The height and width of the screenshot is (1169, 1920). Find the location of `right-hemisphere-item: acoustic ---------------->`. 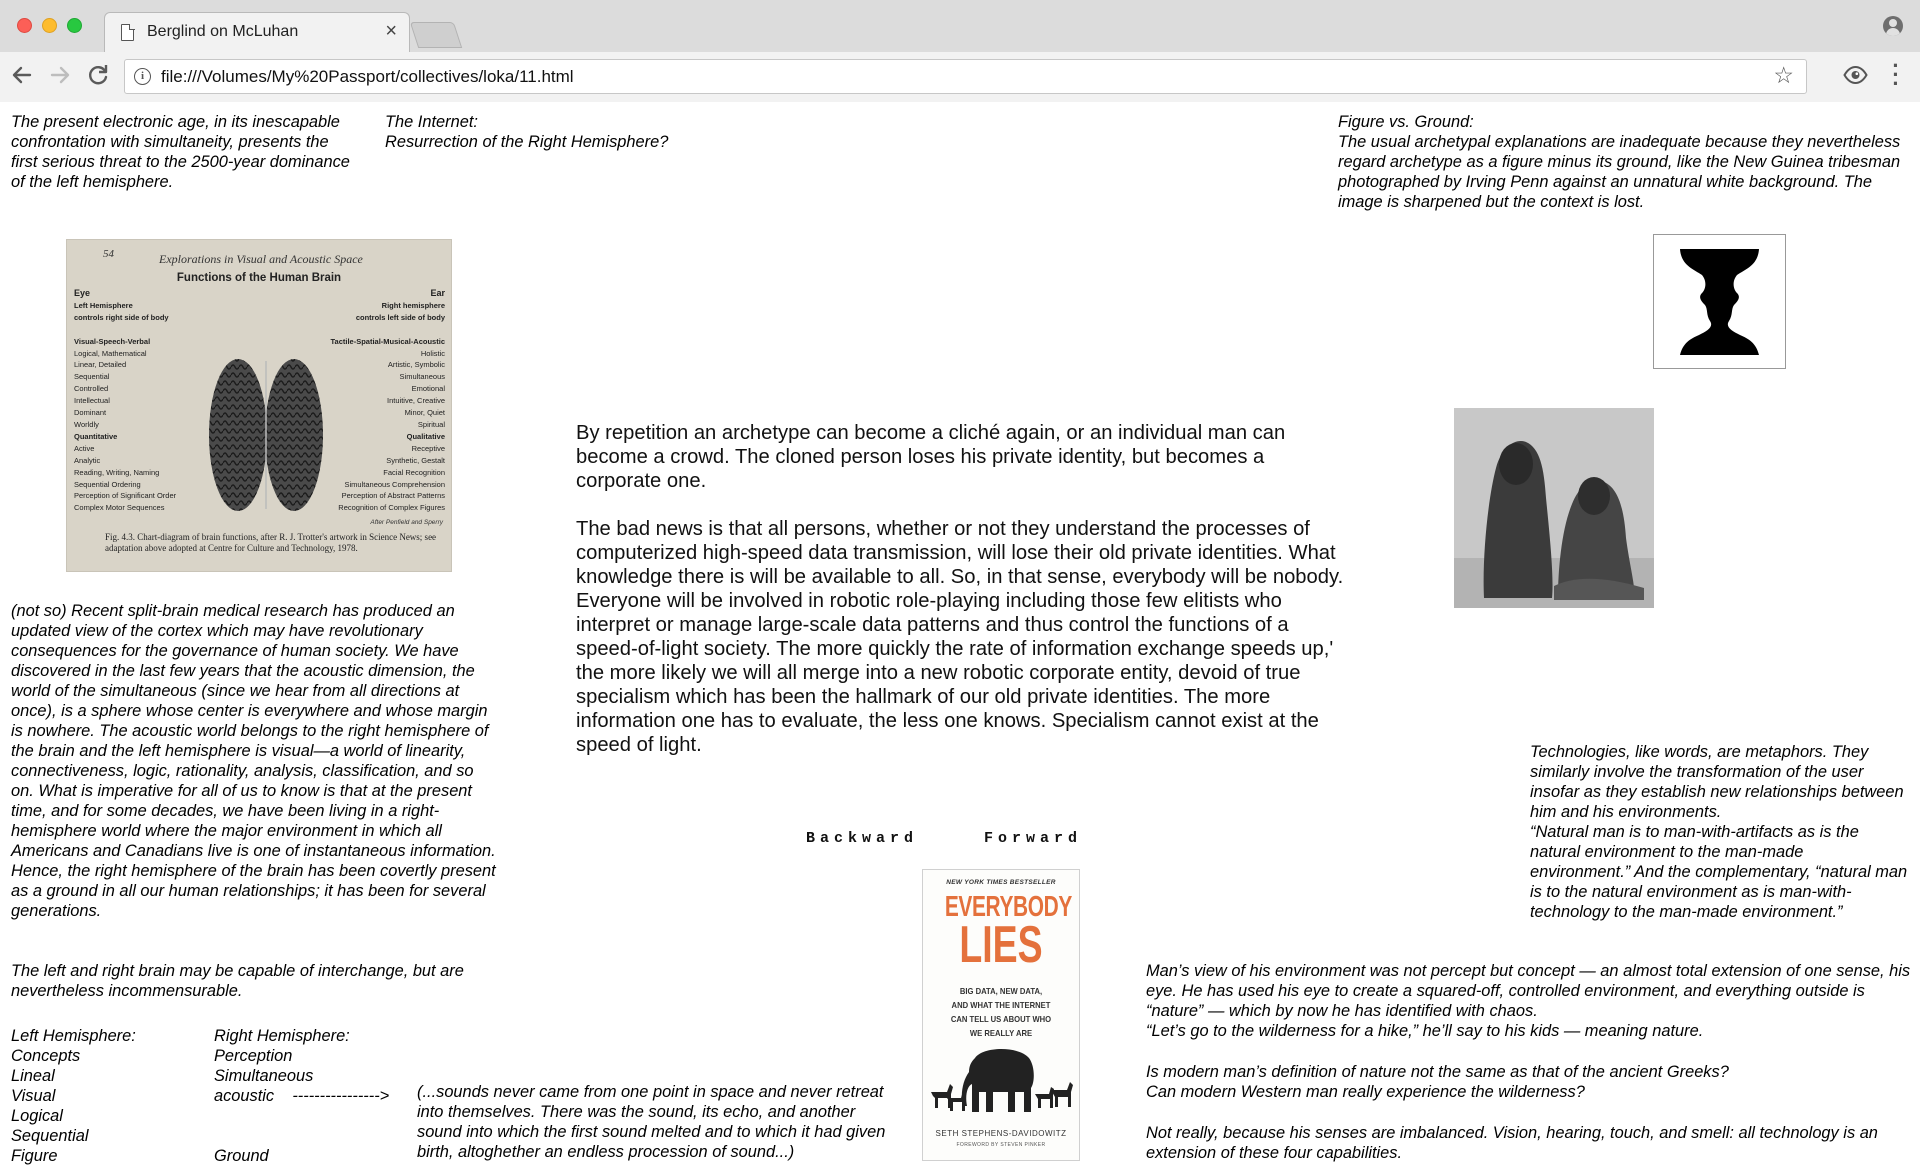

right-hemisphere-item: acoustic ----------------> is located at coordinates (302, 1096).